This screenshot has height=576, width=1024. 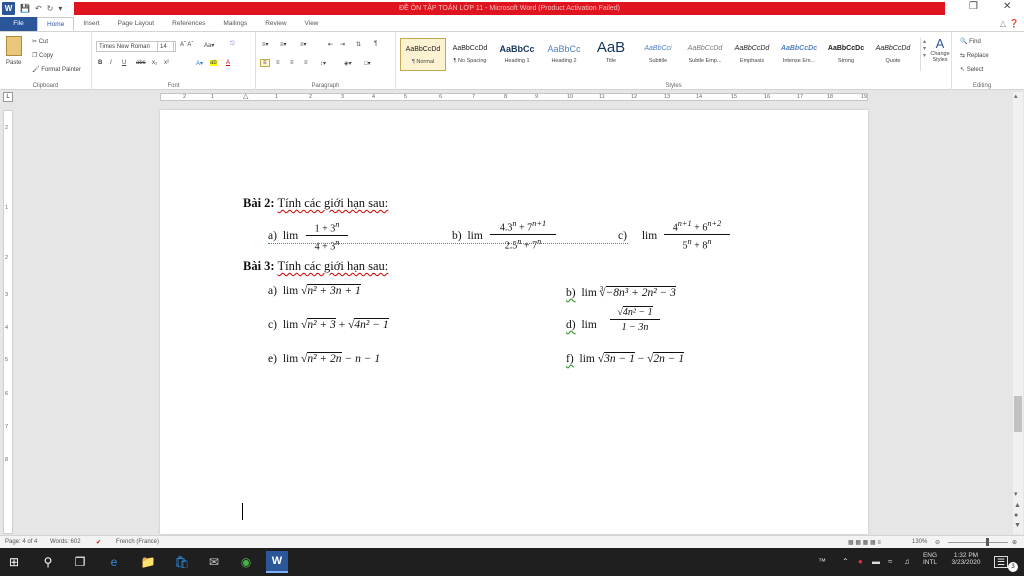 What do you see at coordinates (1014, 23) in the screenshot?
I see `help-icon: ❓` at bounding box center [1014, 23].